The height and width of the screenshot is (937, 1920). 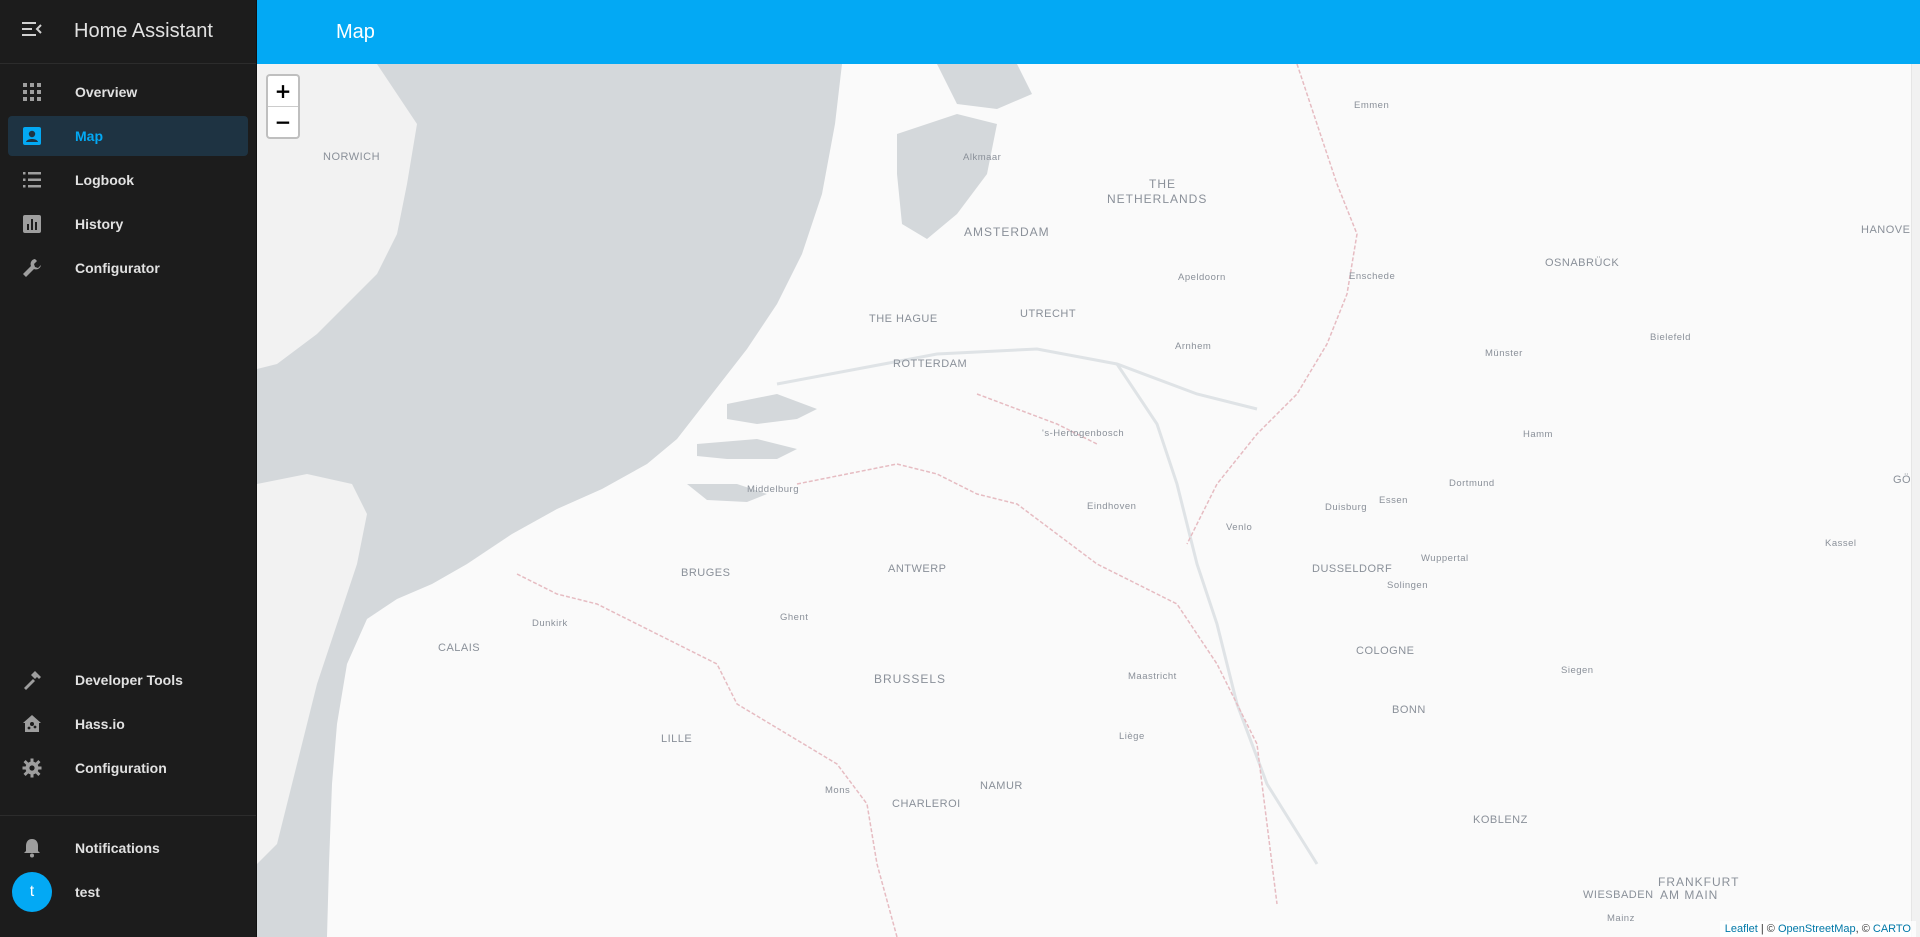 I want to click on map-label-mainz: Mainz, so click(x=1621, y=918).